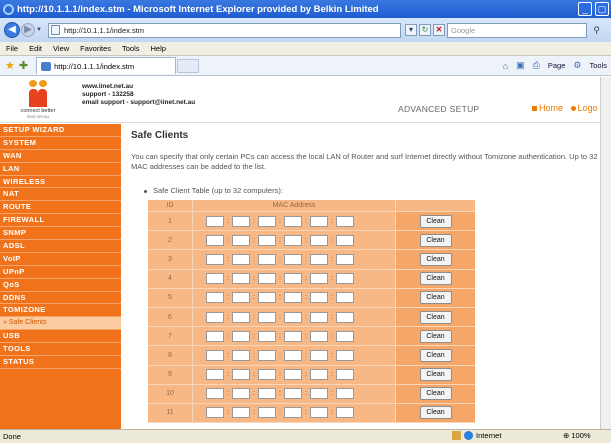  I want to click on search-input: Google ⚲, so click(523, 30).